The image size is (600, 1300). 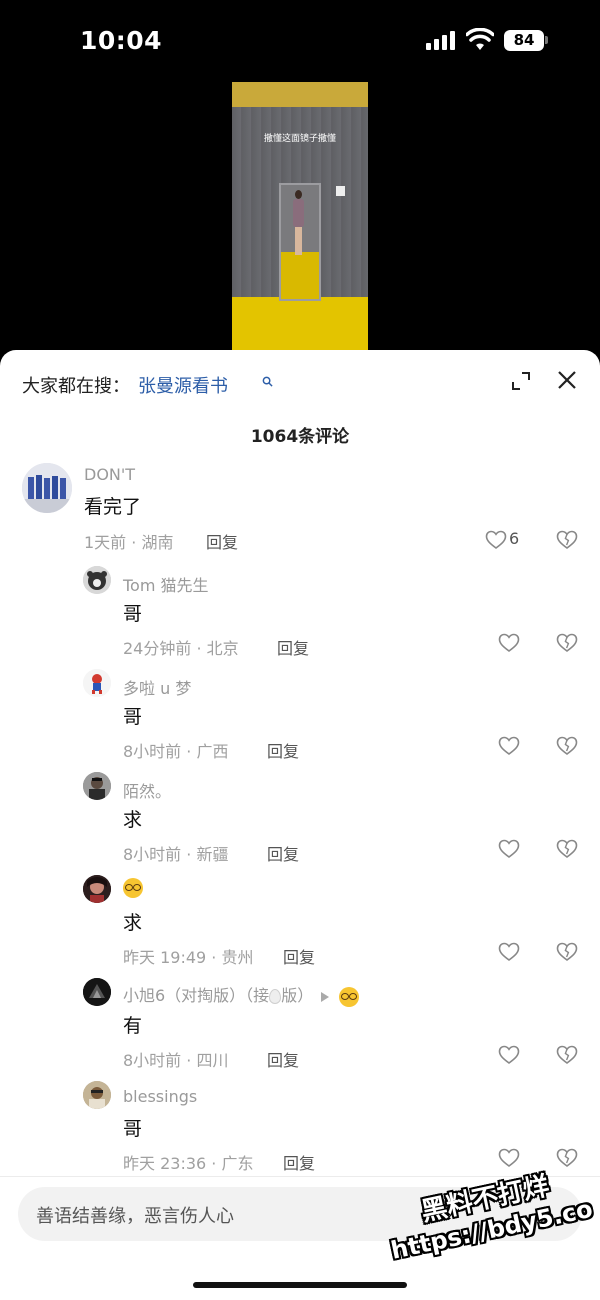 I want to click on cellular-signal-icon, so click(x=442, y=40).